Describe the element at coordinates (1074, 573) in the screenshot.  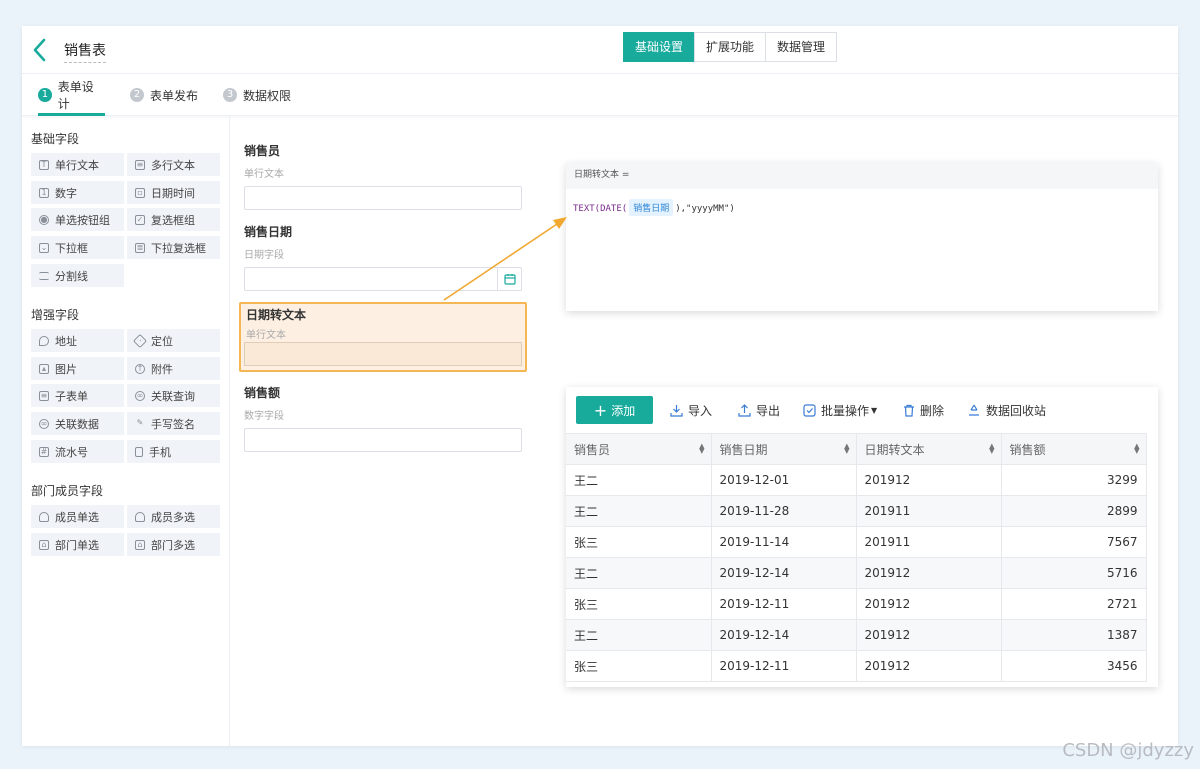
I see `cell-sales-amount: 5716` at that location.